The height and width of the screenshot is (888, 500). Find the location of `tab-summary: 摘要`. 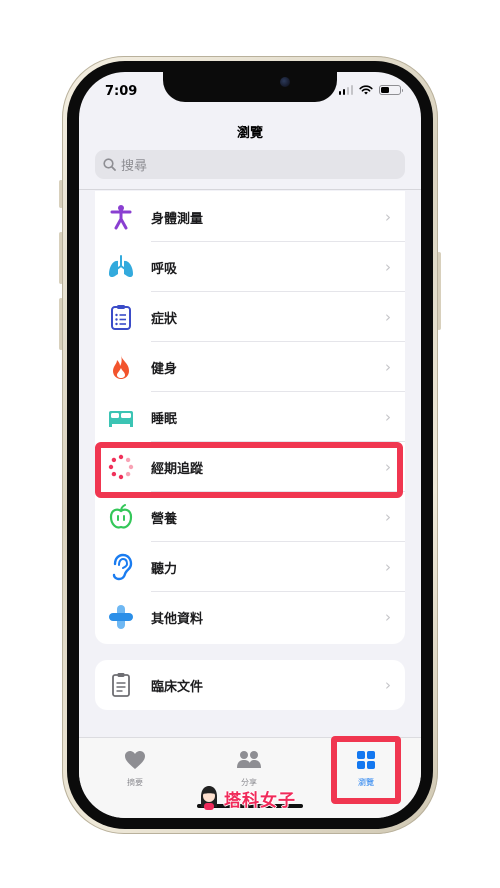

tab-summary: 摘要 is located at coordinates (135, 769).